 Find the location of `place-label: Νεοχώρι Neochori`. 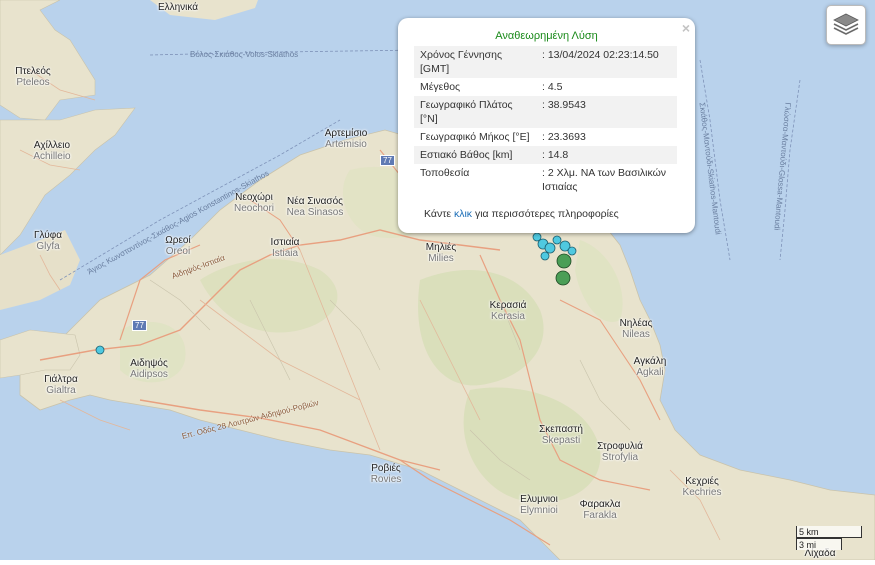

place-label: Νεοχώρι Neochori is located at coordinates (254, 203).